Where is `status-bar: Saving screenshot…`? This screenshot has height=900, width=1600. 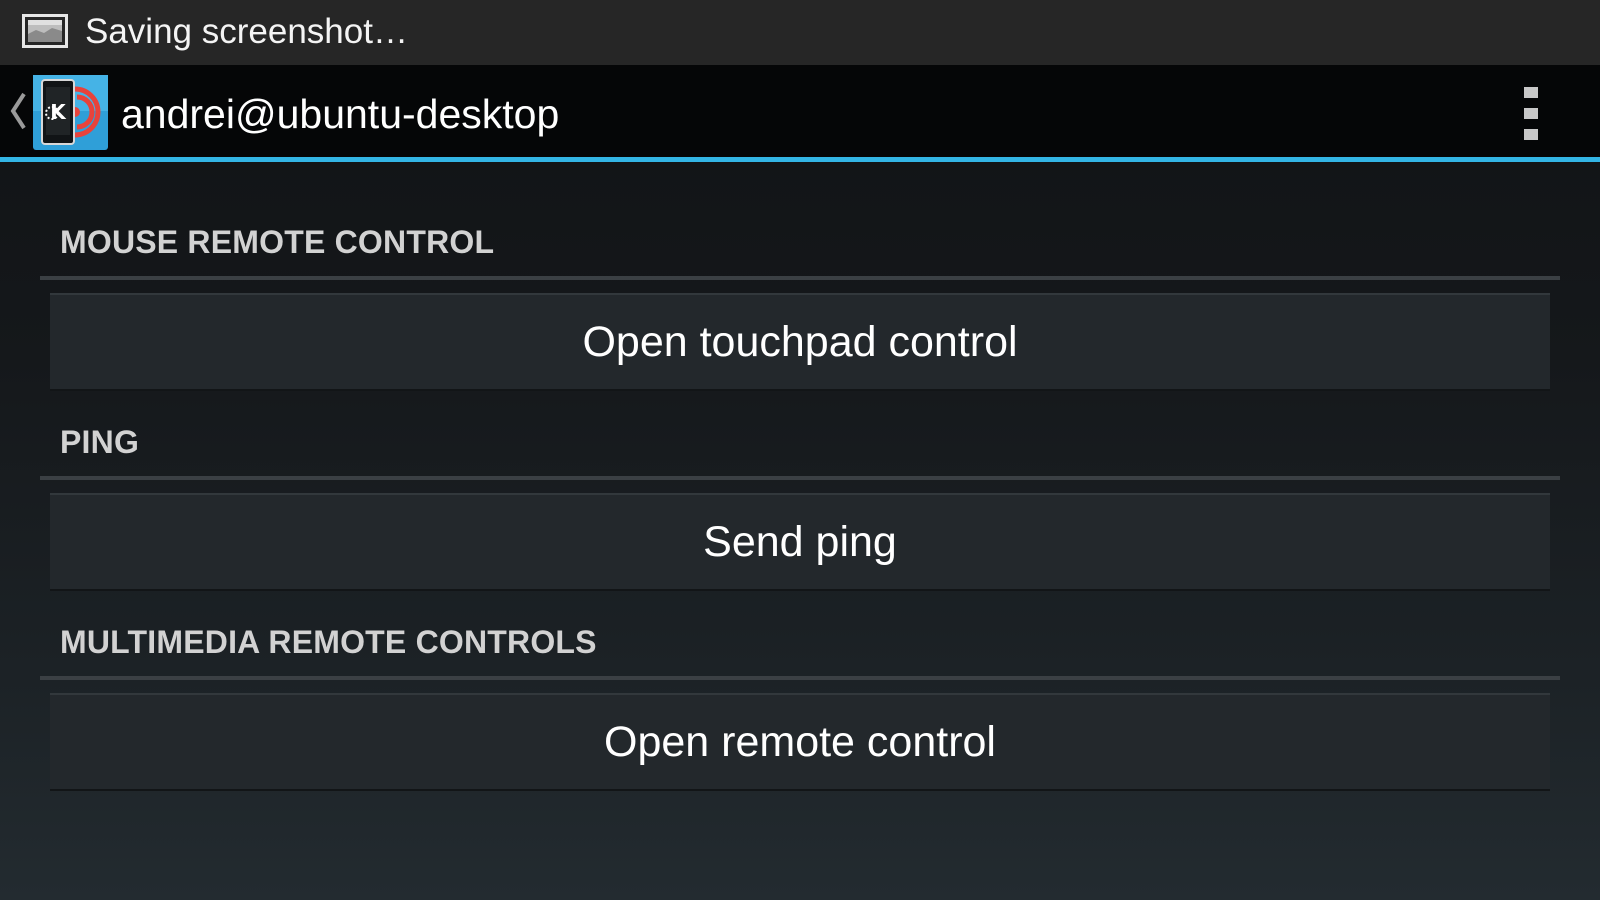
status-bar: Saving screenshot… is located at coordinates (800, 32).